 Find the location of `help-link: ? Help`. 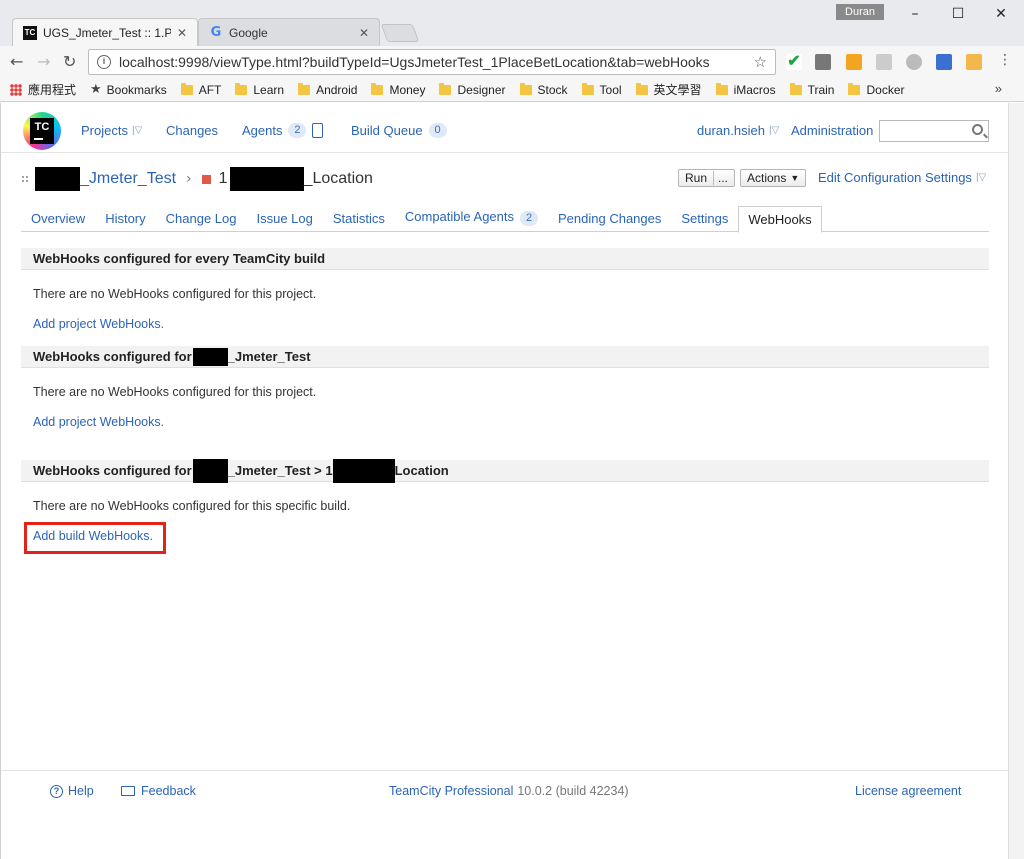

help-link: ? Help is located at coordinates (72, 791).